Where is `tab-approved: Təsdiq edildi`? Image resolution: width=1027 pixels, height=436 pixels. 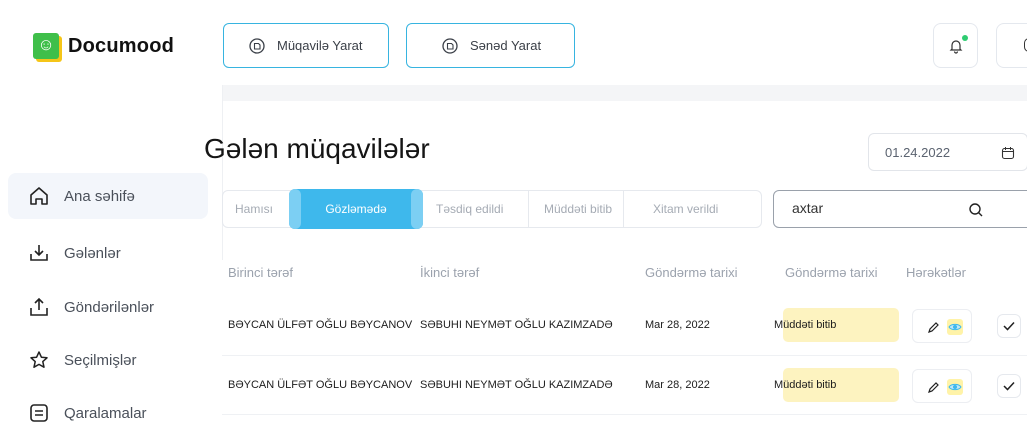
tab-approved: Təsdiq edildi is located at coordinates (469, 209).